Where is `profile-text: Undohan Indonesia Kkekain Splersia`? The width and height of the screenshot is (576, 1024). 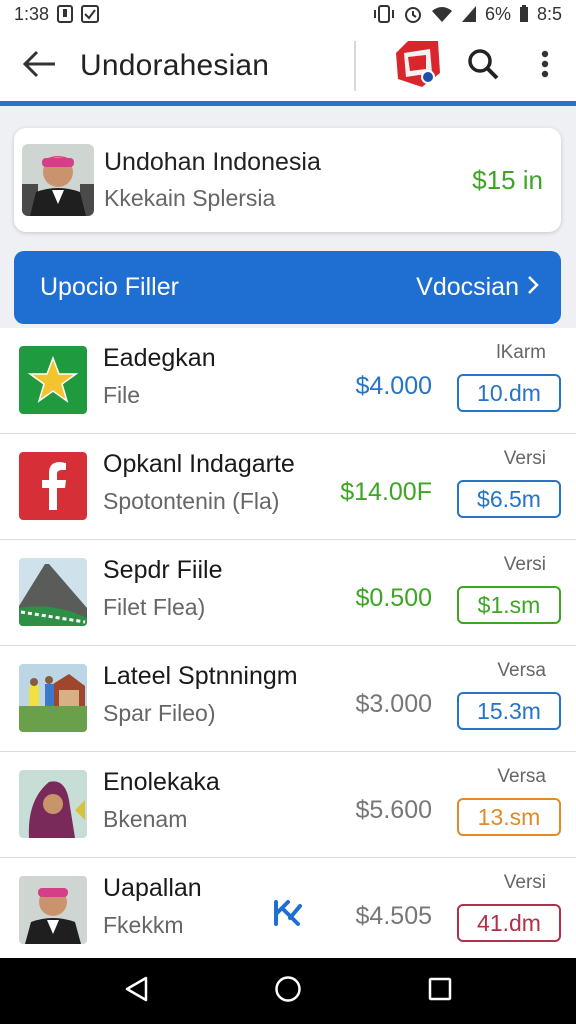
profile-text: Undohan Indonesia Kkekain Splersia is located at coordinates (288, 180).